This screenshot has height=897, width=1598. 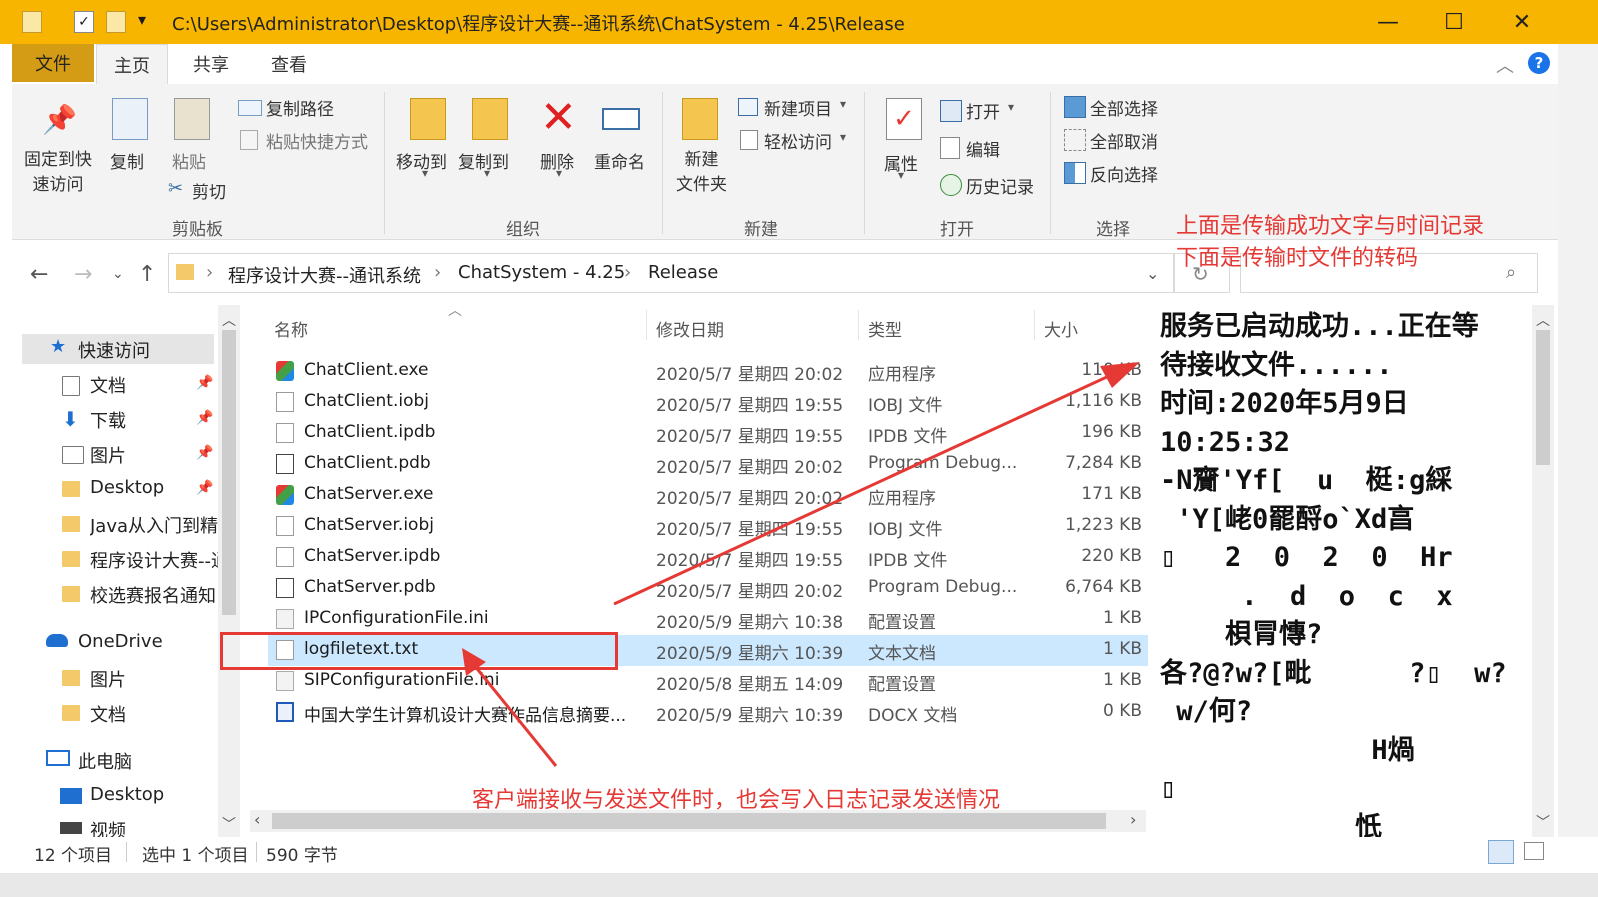 What do you see at coordinates (736, 800) in the screenshot?
I see `annotation-bottom: 客户端接收与发送文件时，也会写入日志记录发送情况` at bounding box center [736, 800].